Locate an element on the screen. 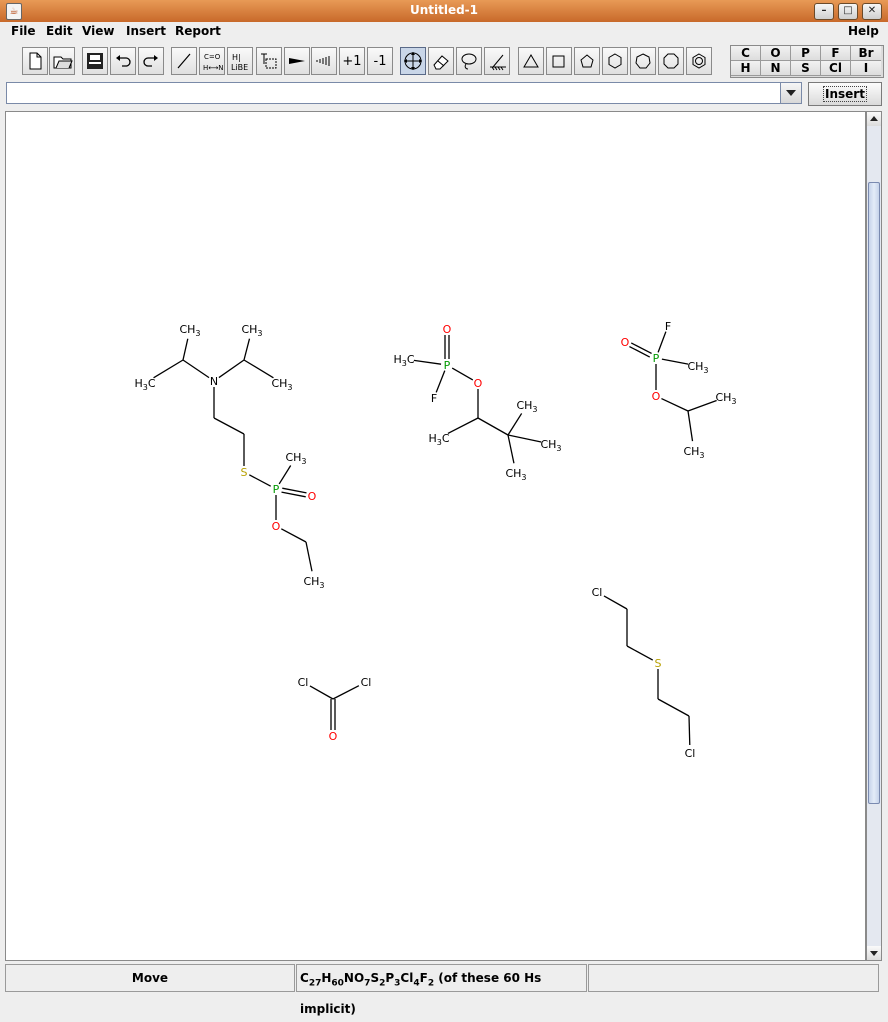 The image size is (888, 1022). pentagon-ring-icon is located at coordinates (587, 61).